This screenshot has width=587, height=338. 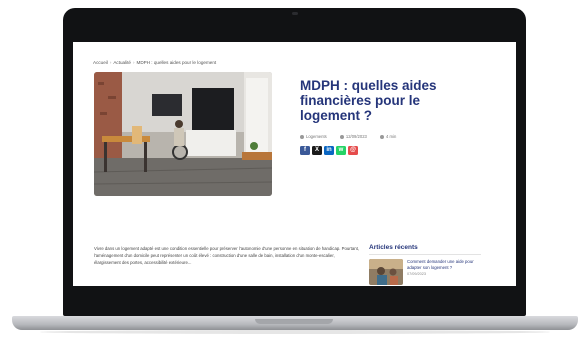 What do you see at coordinates (176, 62) in the screenshot?
I see `breadcrumb-current: MDPH : quelles aides pour le logement` at bounding box center [176, 62].